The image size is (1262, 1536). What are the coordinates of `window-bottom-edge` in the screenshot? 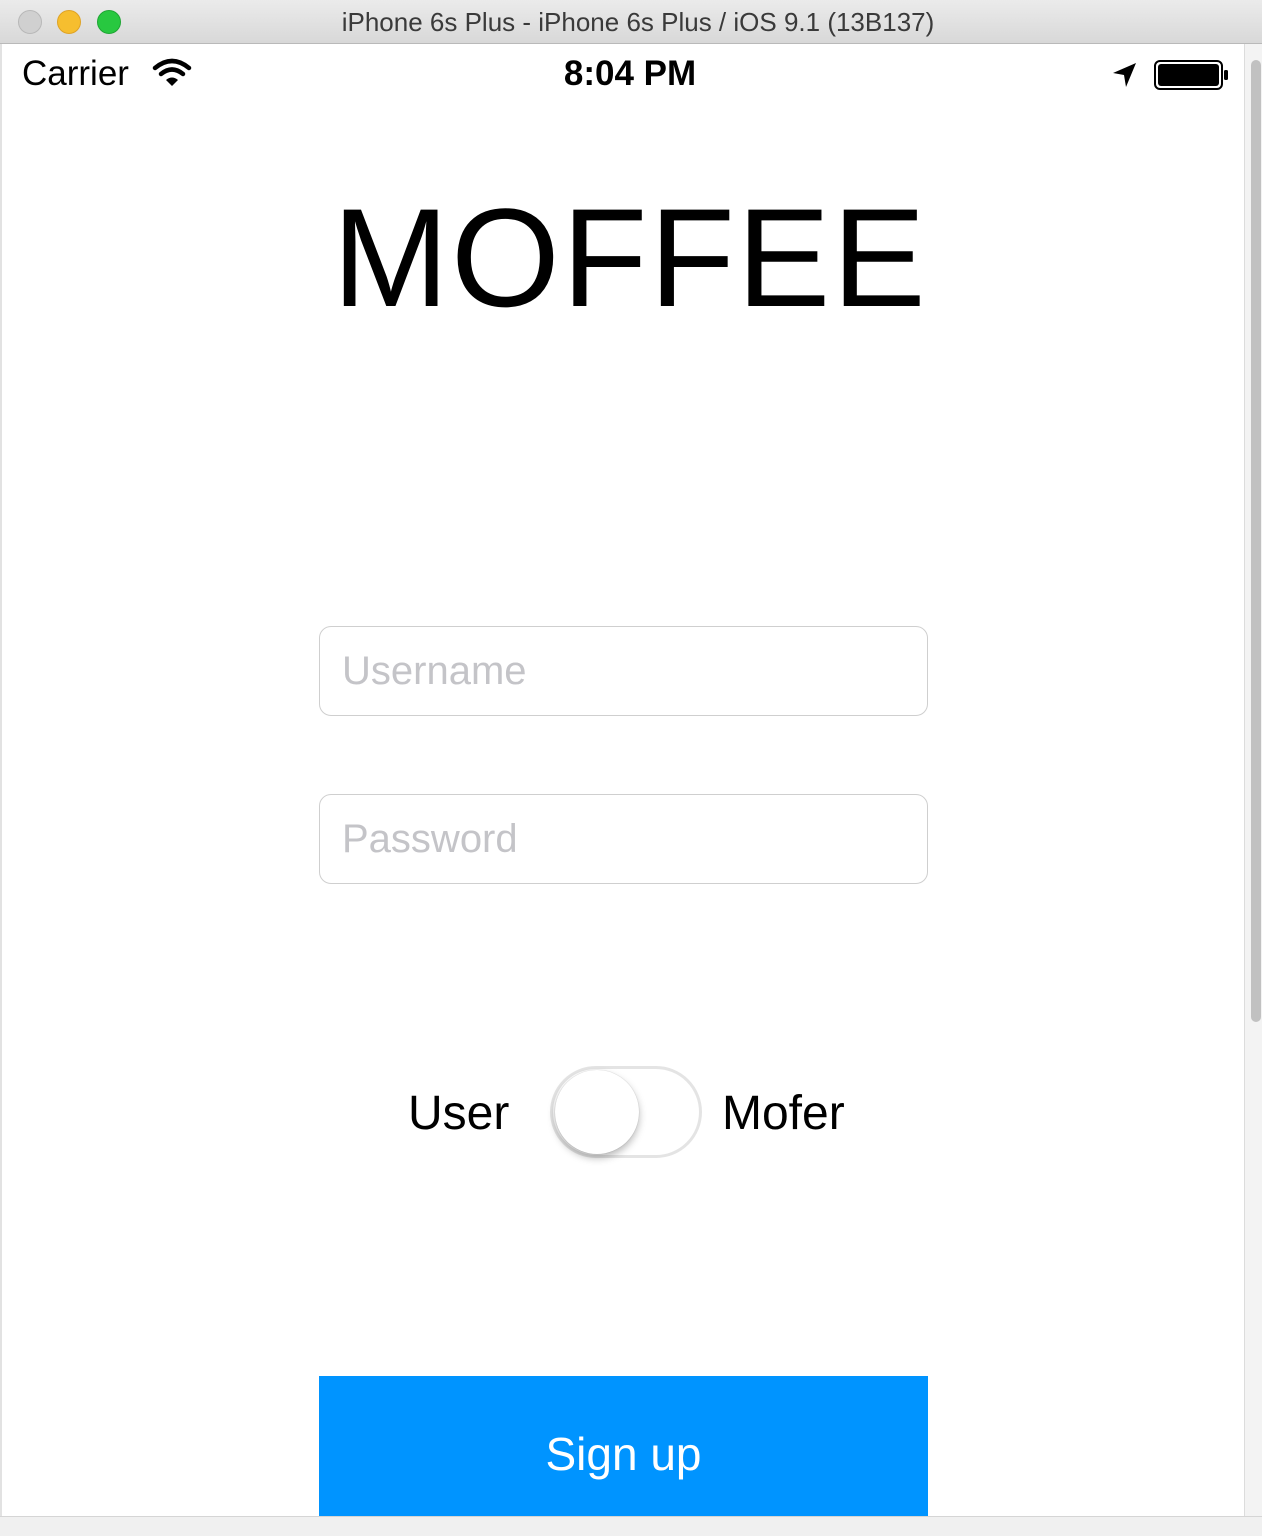 It's located at (631, 1526).